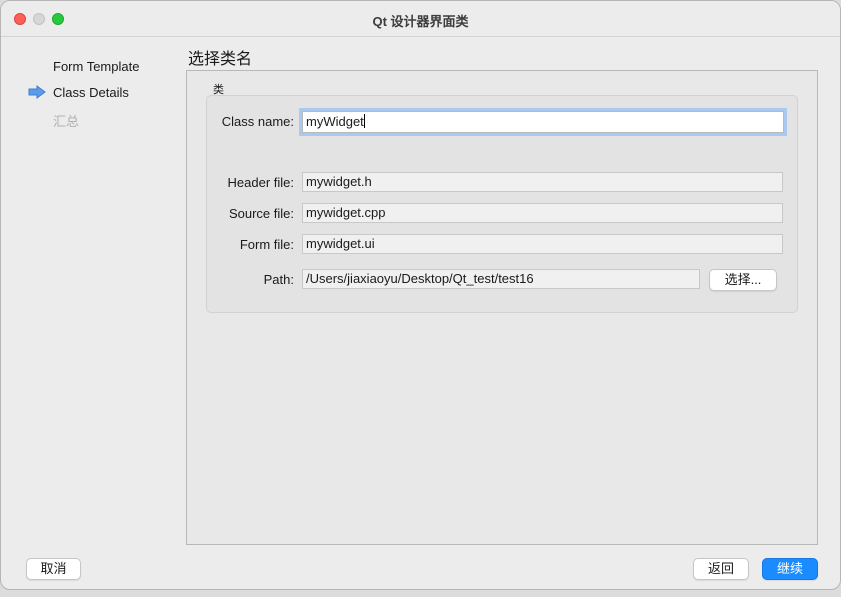 The width and height of the screenshot is (841, 597). What do you see at coordinates (501, 279) in the screenshot?
I see `path-input: /Users/jiaxiaoyu/Desktop/Qt_test/test16` at bounding box center [501, 279].